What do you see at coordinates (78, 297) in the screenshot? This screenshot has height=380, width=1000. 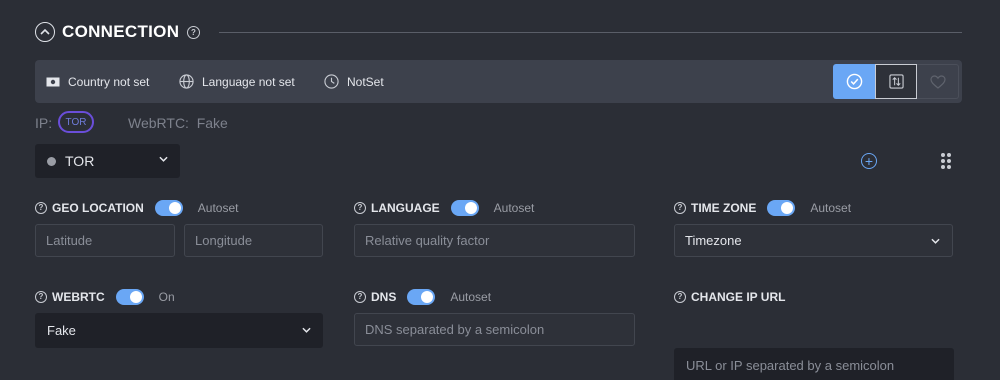 I see `webrtc-section-label: WEBRTC` at bounding box center [78, 297].